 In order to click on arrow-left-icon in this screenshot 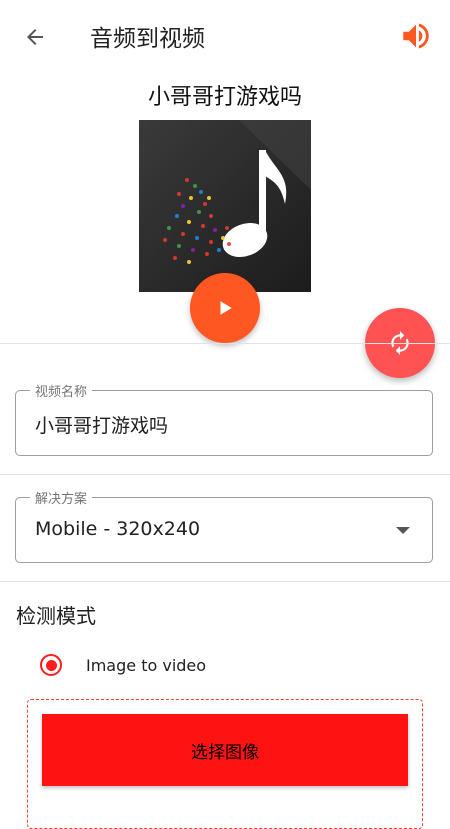, I will do `click(35, 37)`.